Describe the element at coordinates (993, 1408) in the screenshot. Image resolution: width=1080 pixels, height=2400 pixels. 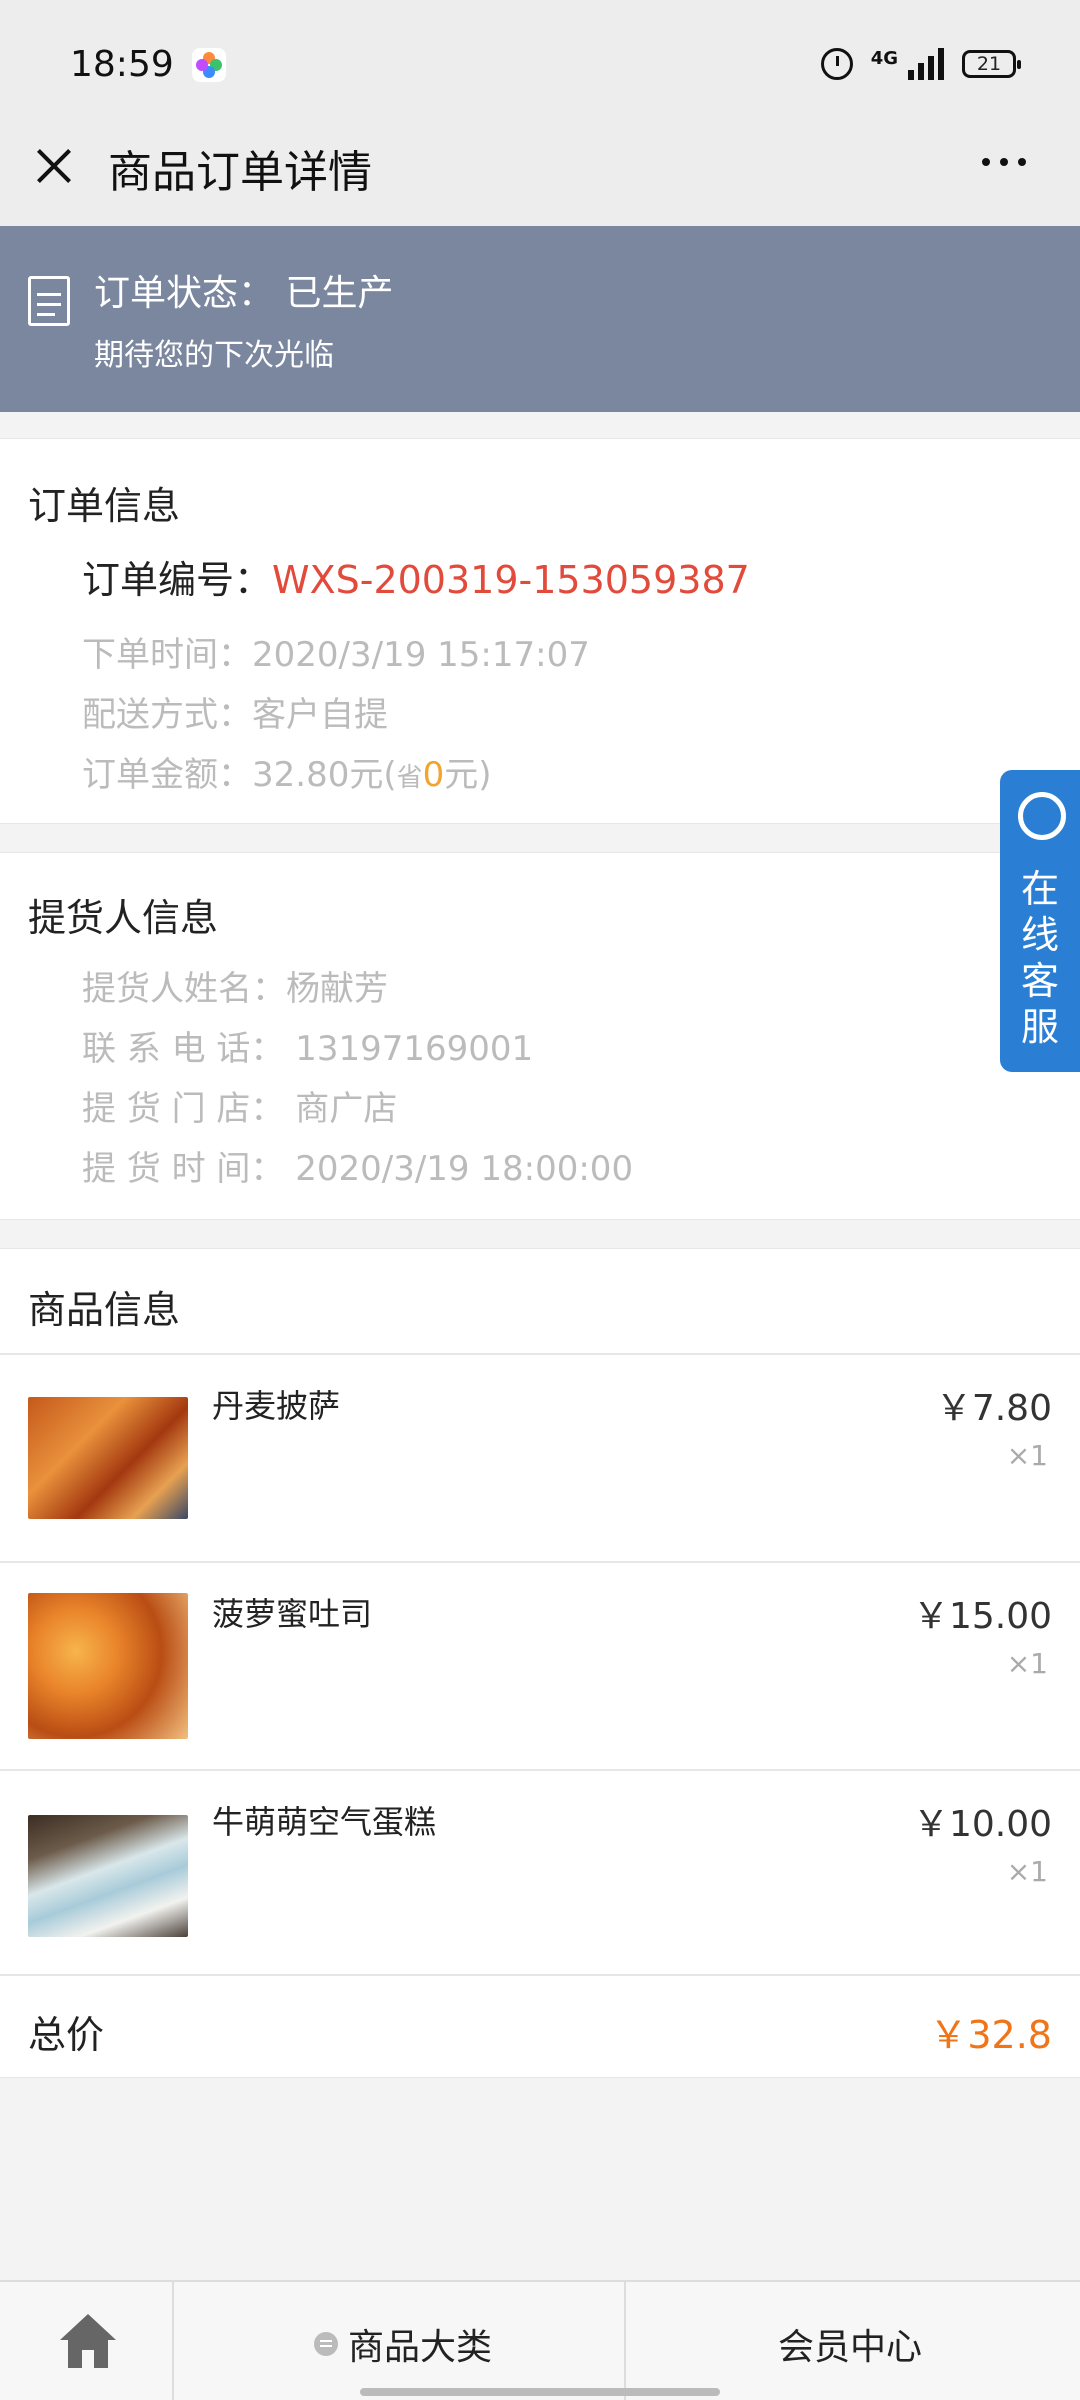
I see `product-price: ￥7.80` at that location.